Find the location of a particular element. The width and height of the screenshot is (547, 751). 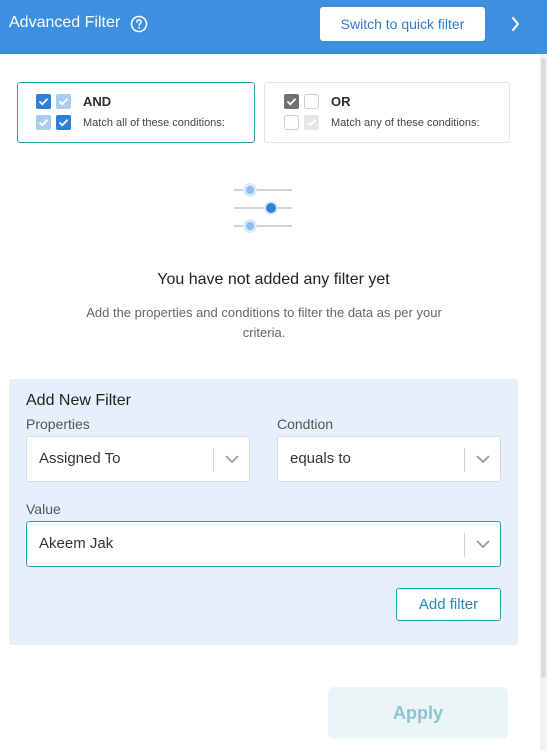

and-description: Match all of these conditions: is located at coordinates (154, 123).